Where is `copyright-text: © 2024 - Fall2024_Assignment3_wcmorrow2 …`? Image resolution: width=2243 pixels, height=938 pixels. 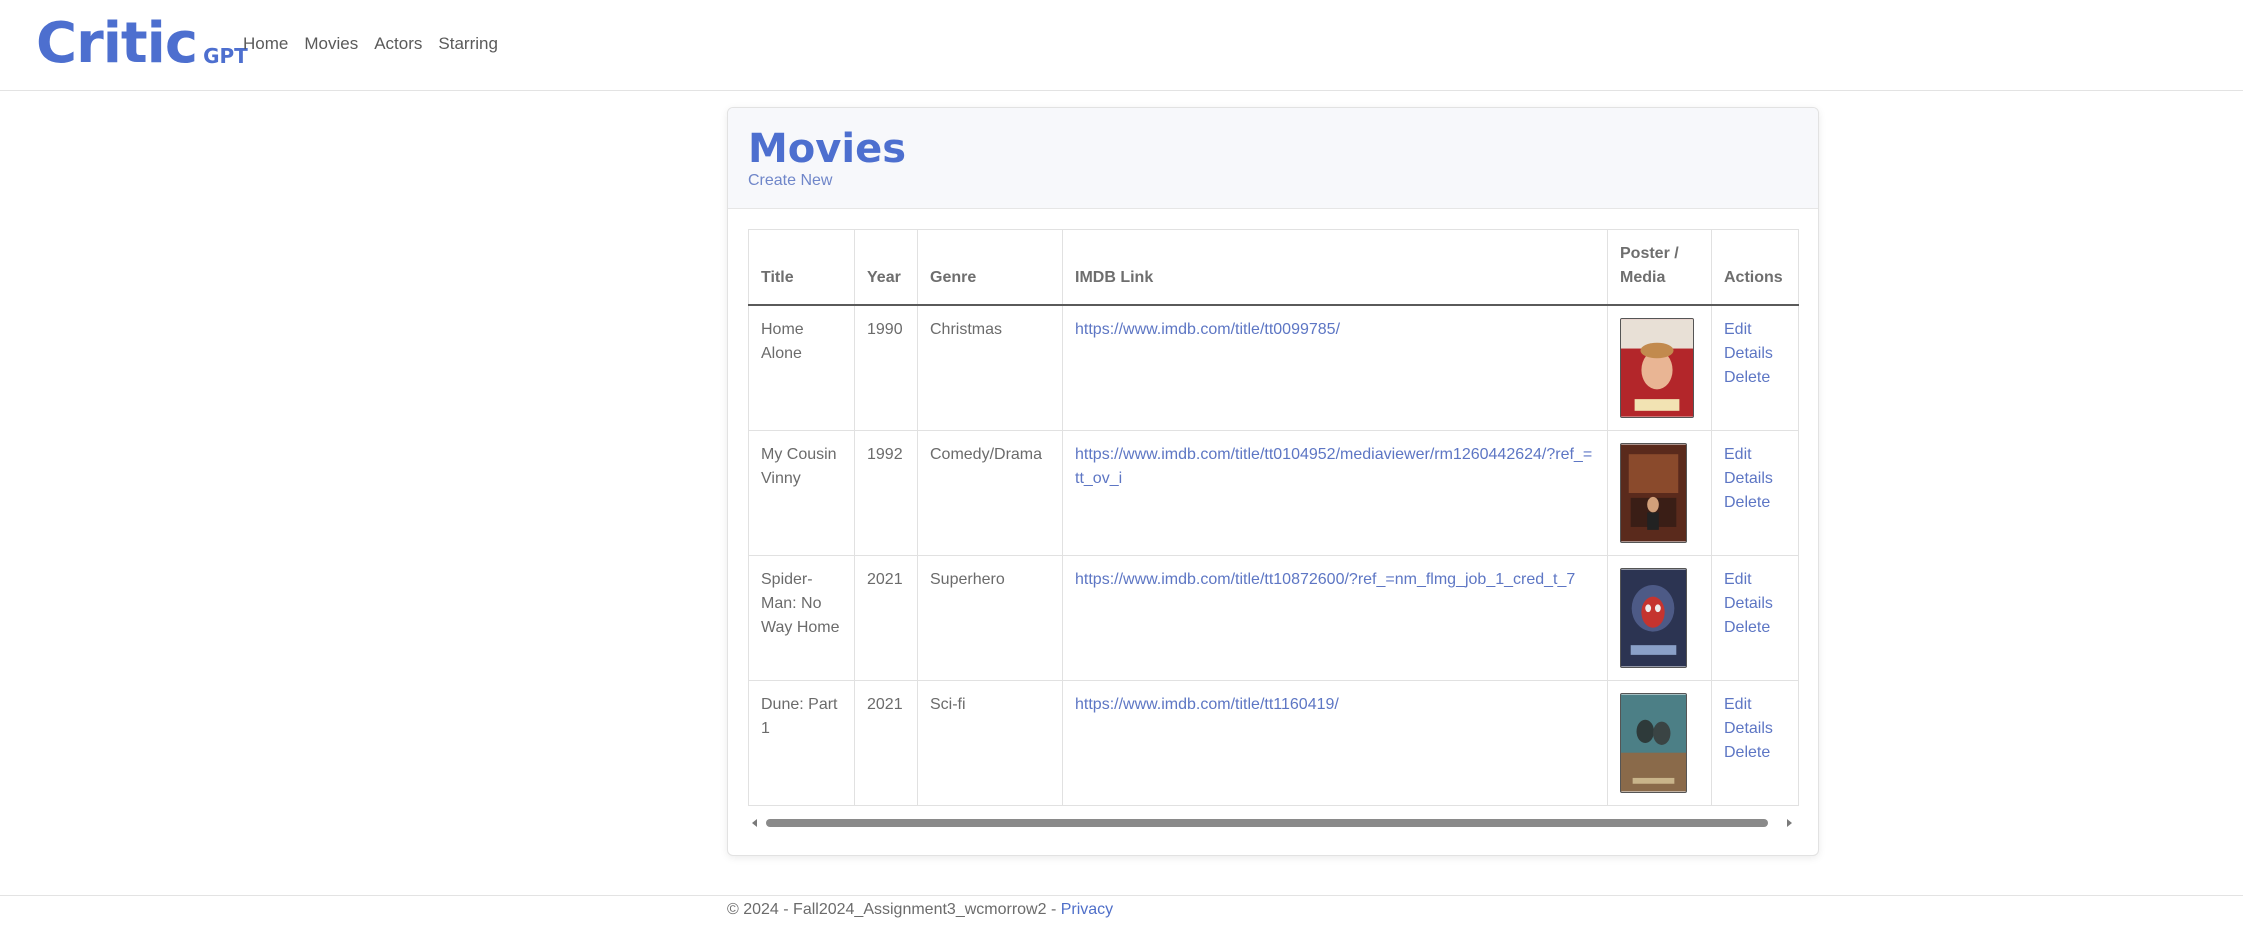 copyright-text: © 2024 - Fall2024_Assignment3_wcmorrow2 … is located at coordinates (894, 909).